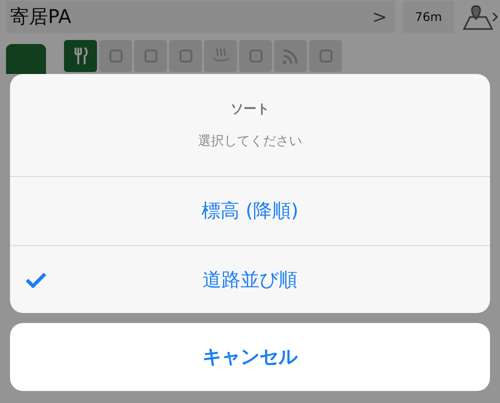 The height and width of the screenshot is (403, 500). I want to click on checkmark-icon, so click(36, 280).